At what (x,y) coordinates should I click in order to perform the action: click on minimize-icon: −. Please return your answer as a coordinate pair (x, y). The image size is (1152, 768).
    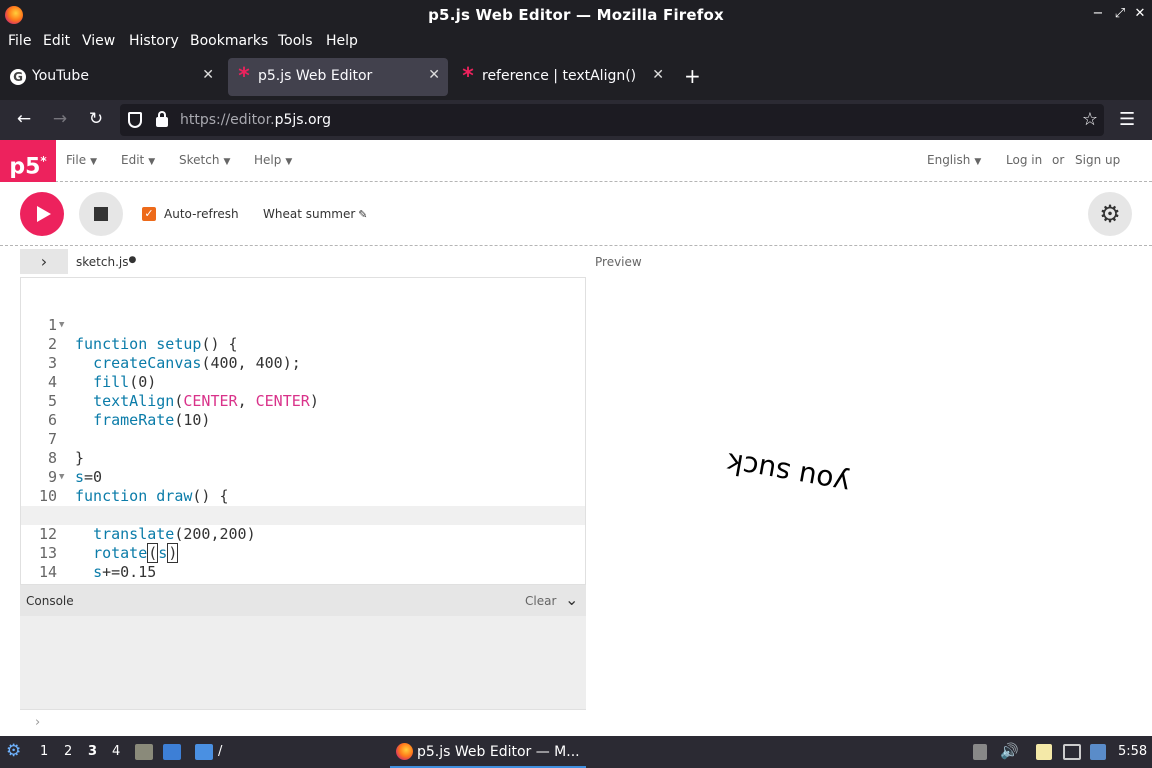
    Looking at the image, I should click on (1098, 13).